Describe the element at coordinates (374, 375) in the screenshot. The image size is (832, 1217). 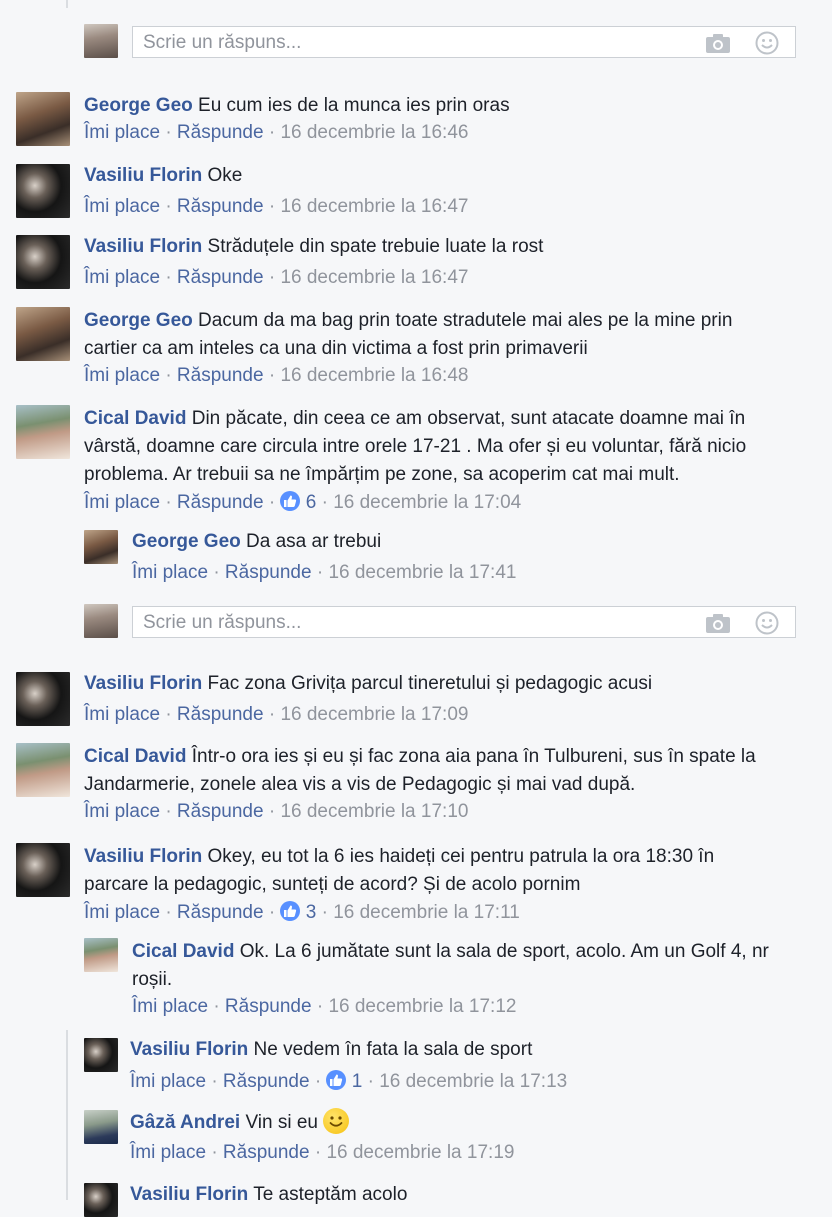
I see `comment-timestamp: 16 decembrie la 16:48` at that location.